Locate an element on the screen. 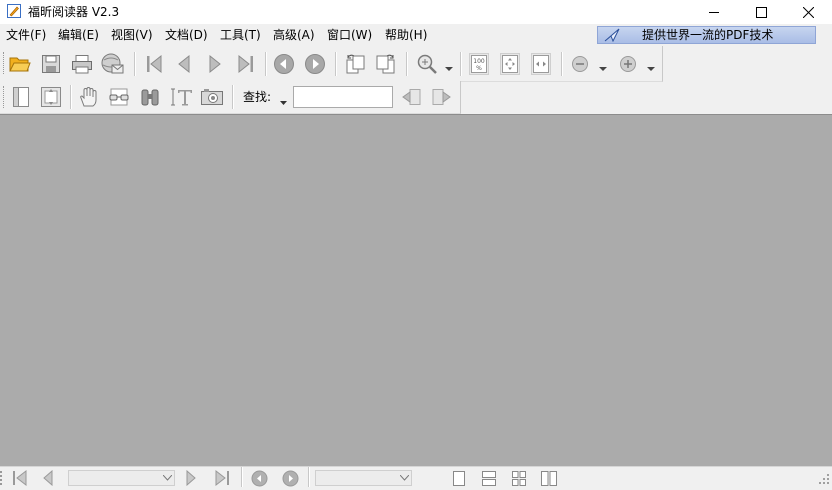  continuous-facing-button is located at coordinates (549, 480).